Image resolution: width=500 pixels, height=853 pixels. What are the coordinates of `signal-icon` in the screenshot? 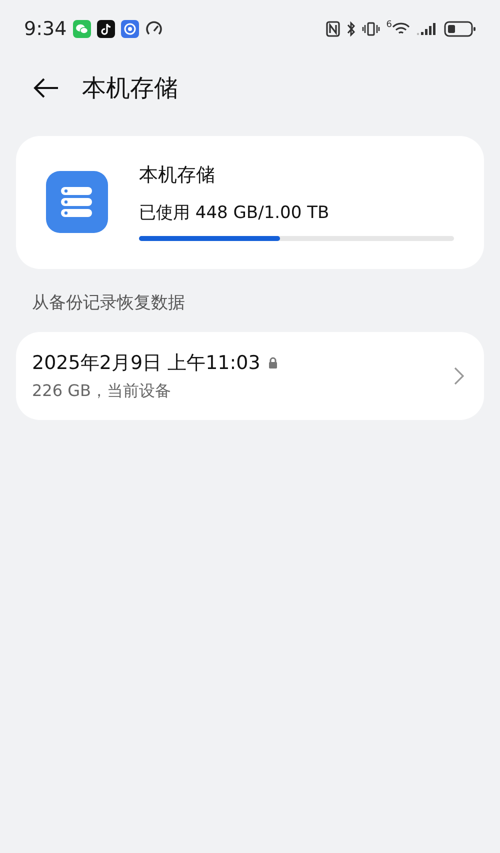 It's located at (427, 29).